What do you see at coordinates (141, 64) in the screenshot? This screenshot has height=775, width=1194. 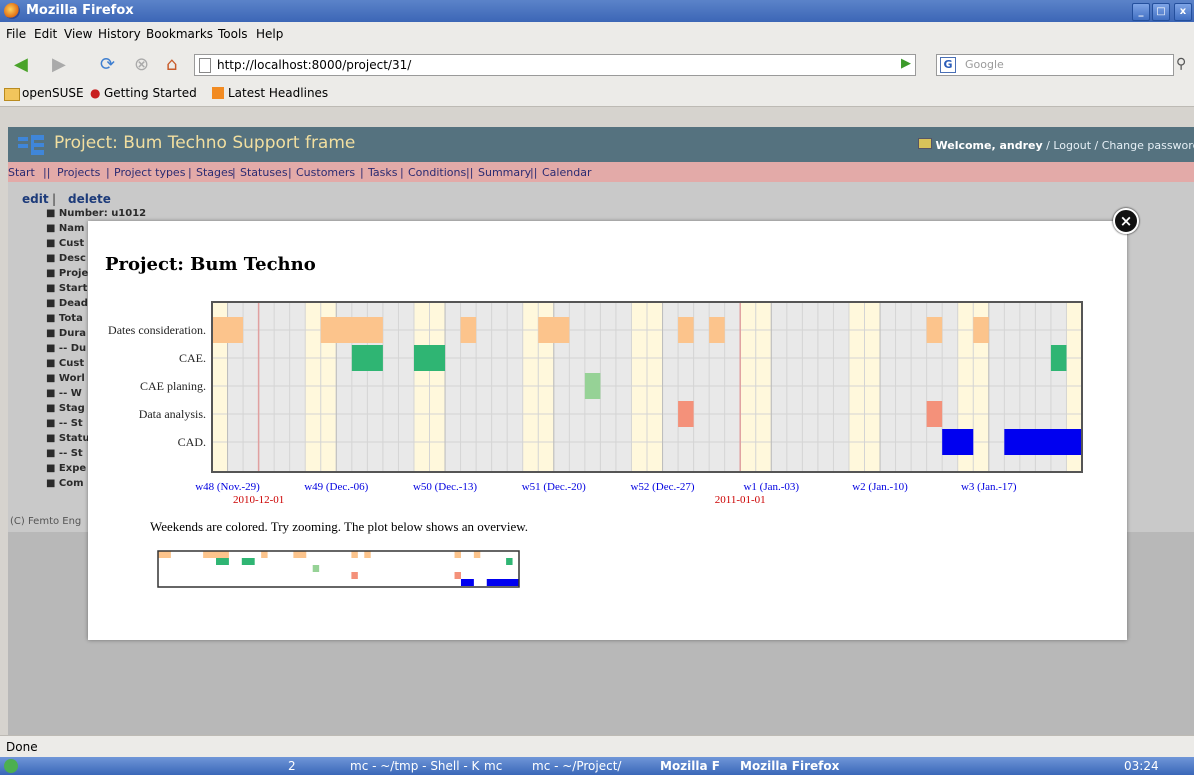 I see `stop-icon: ⊗` at bounding box center [141, 64].